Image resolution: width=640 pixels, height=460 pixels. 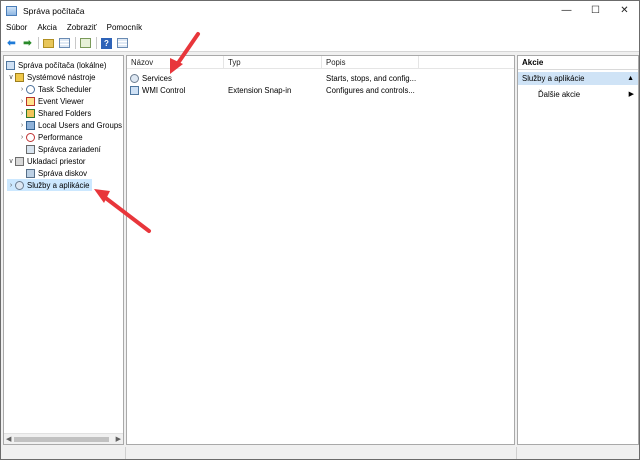 I want to click on title-bar: Správa počítača — ☐ ✕, so click(x=320, y=10).